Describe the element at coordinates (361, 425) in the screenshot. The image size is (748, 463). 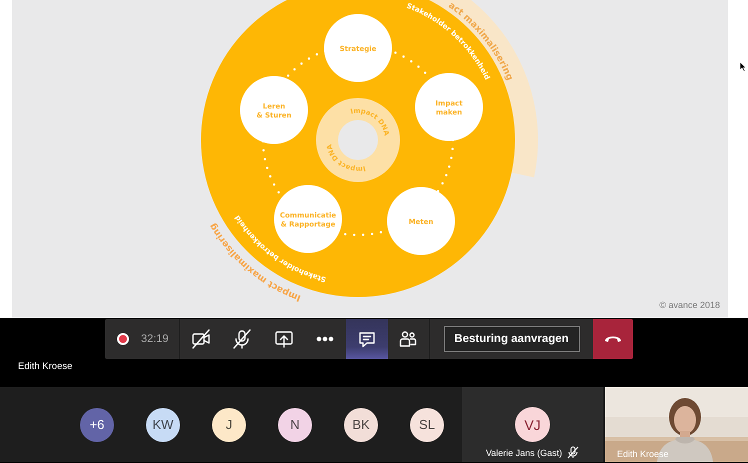
I see `participant-avatar: BK` at that location.